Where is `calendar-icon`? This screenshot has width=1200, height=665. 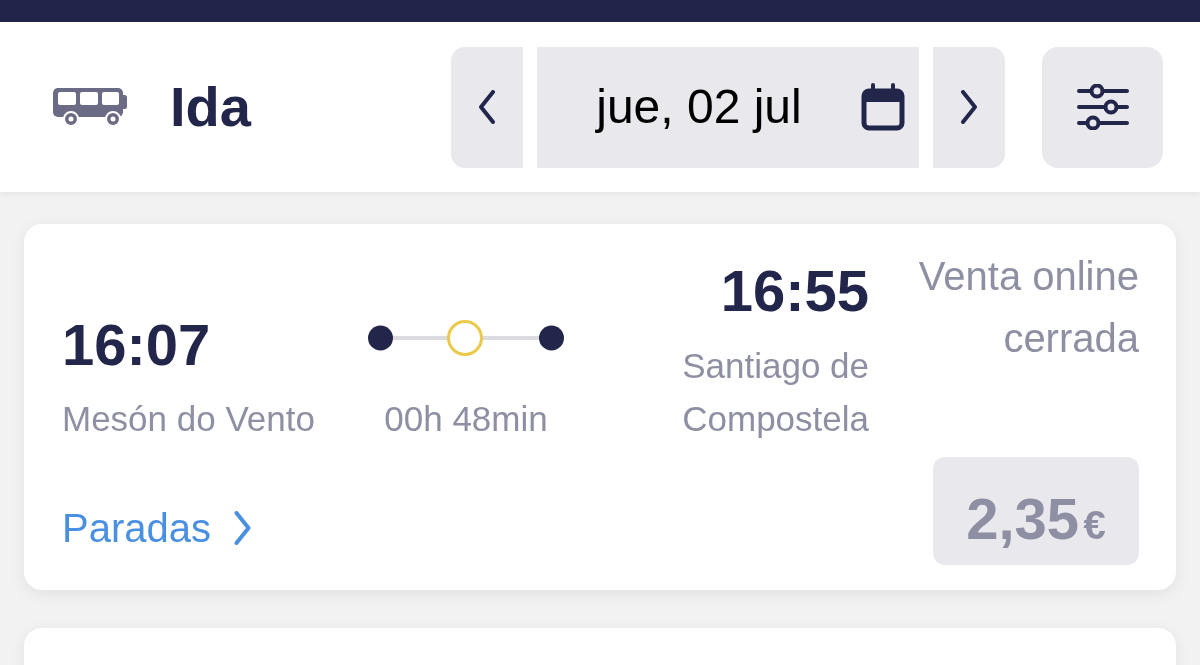 calendar-icon is located at coordinates (883, 107).